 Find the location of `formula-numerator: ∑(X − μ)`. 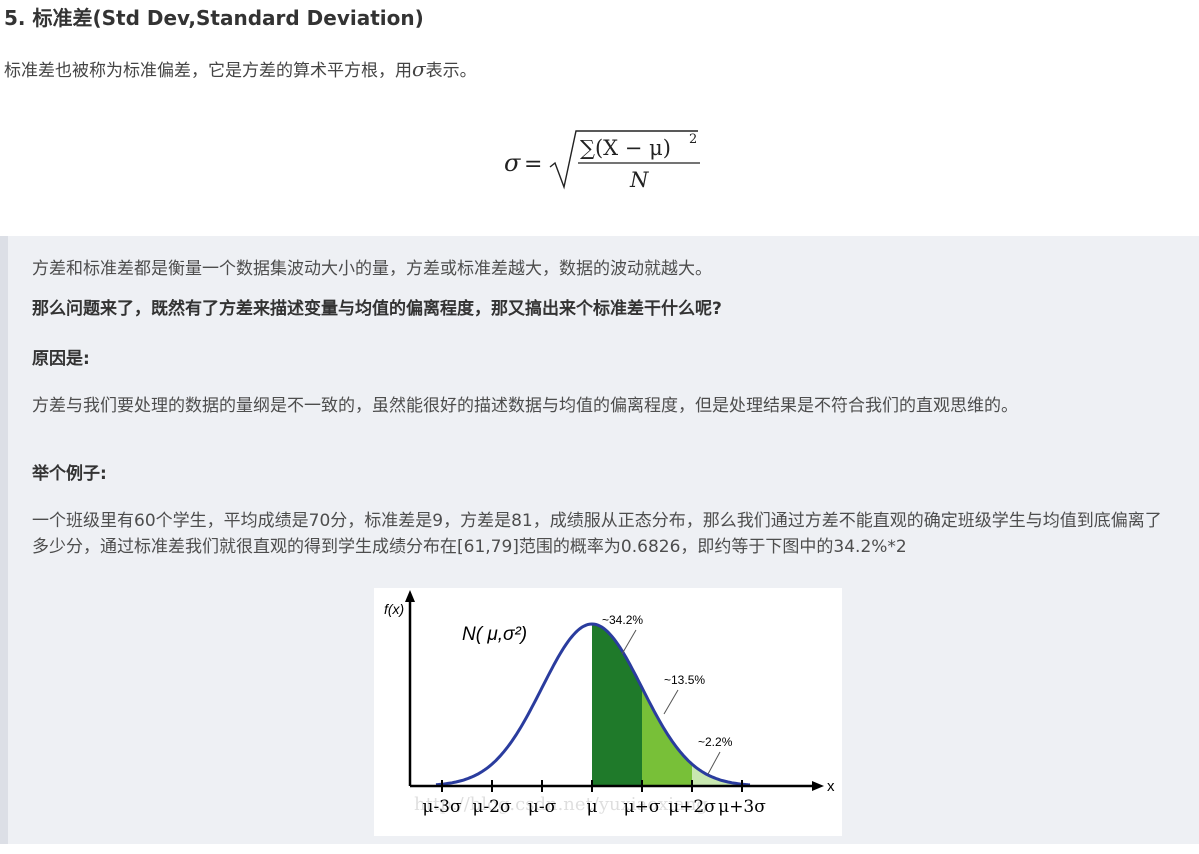

formula-numerator: ∑(X − μ) is located at coordinates (625, 148).